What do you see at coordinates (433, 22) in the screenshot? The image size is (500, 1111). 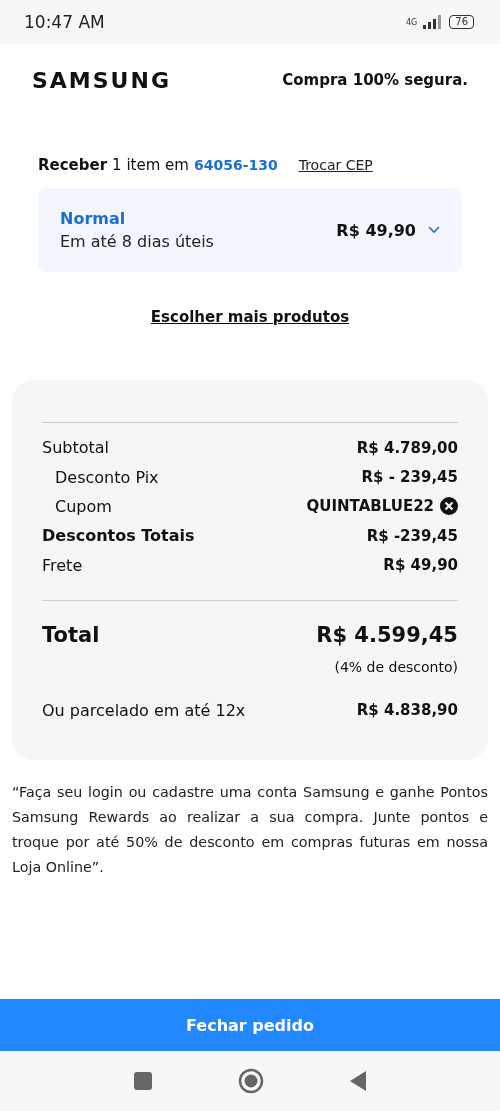 I see `signal-icon` at bounding box center [433, 22].